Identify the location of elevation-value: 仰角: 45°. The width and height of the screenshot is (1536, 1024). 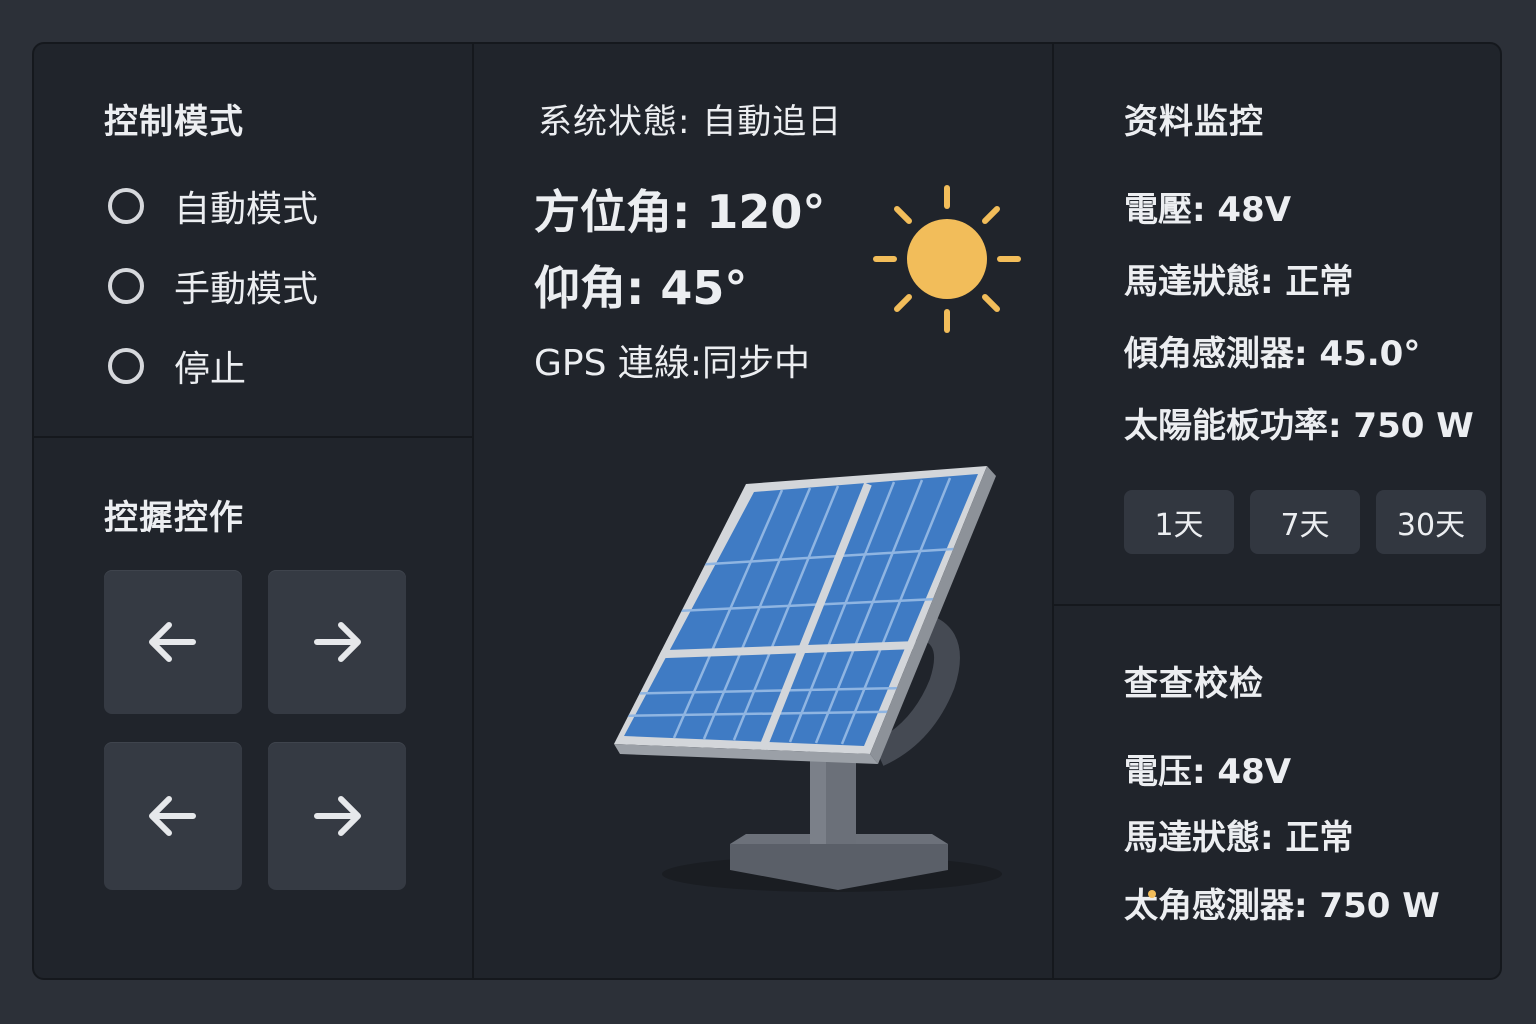
(641, 288).